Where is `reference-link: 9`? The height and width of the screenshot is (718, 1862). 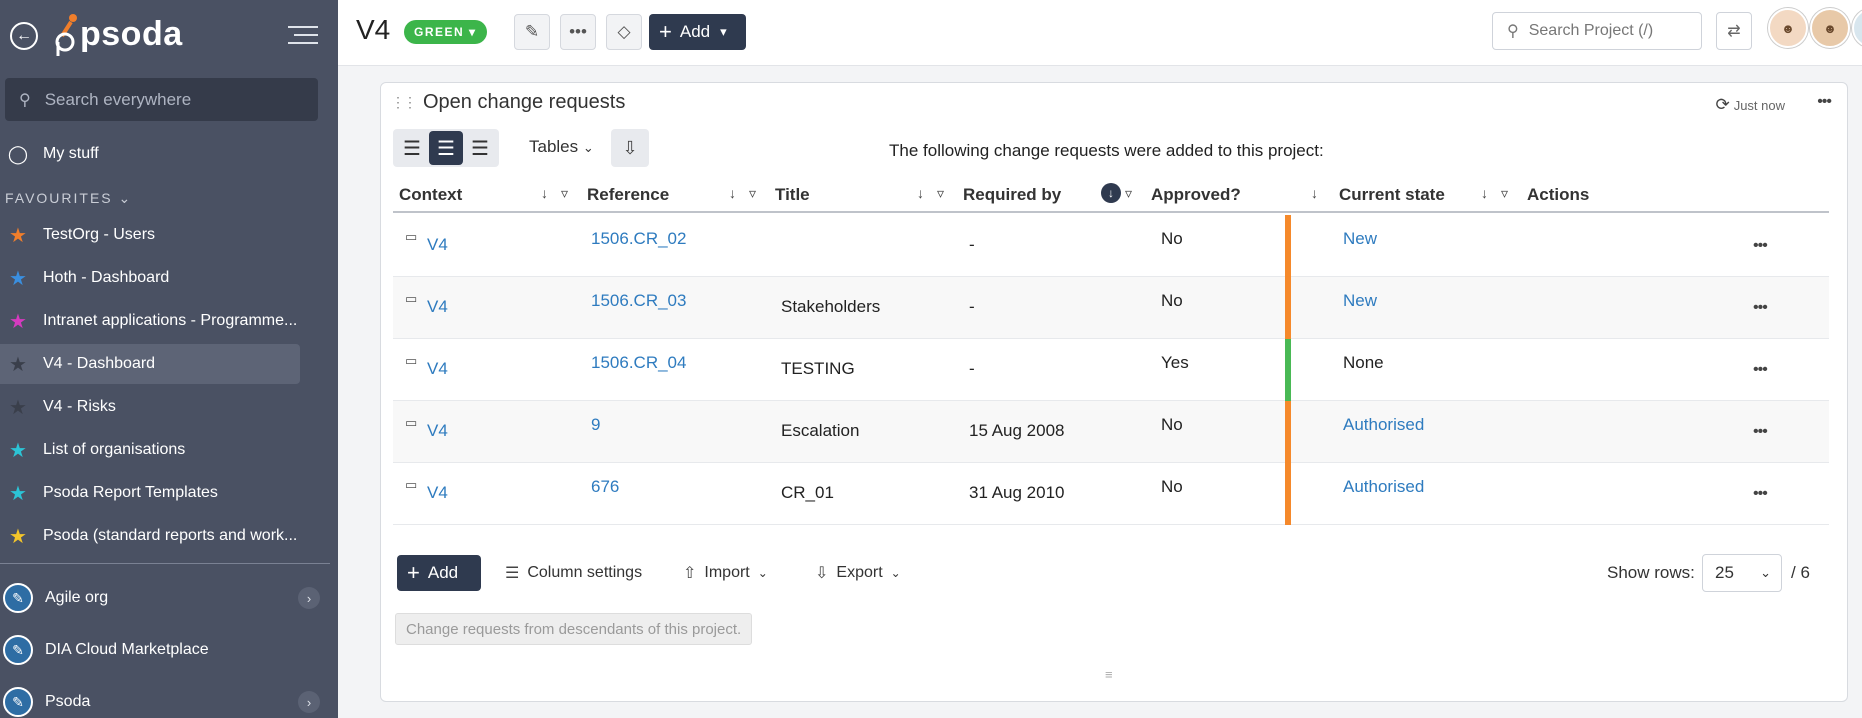 reference-link: 9 is located at coordinates (595, 425).